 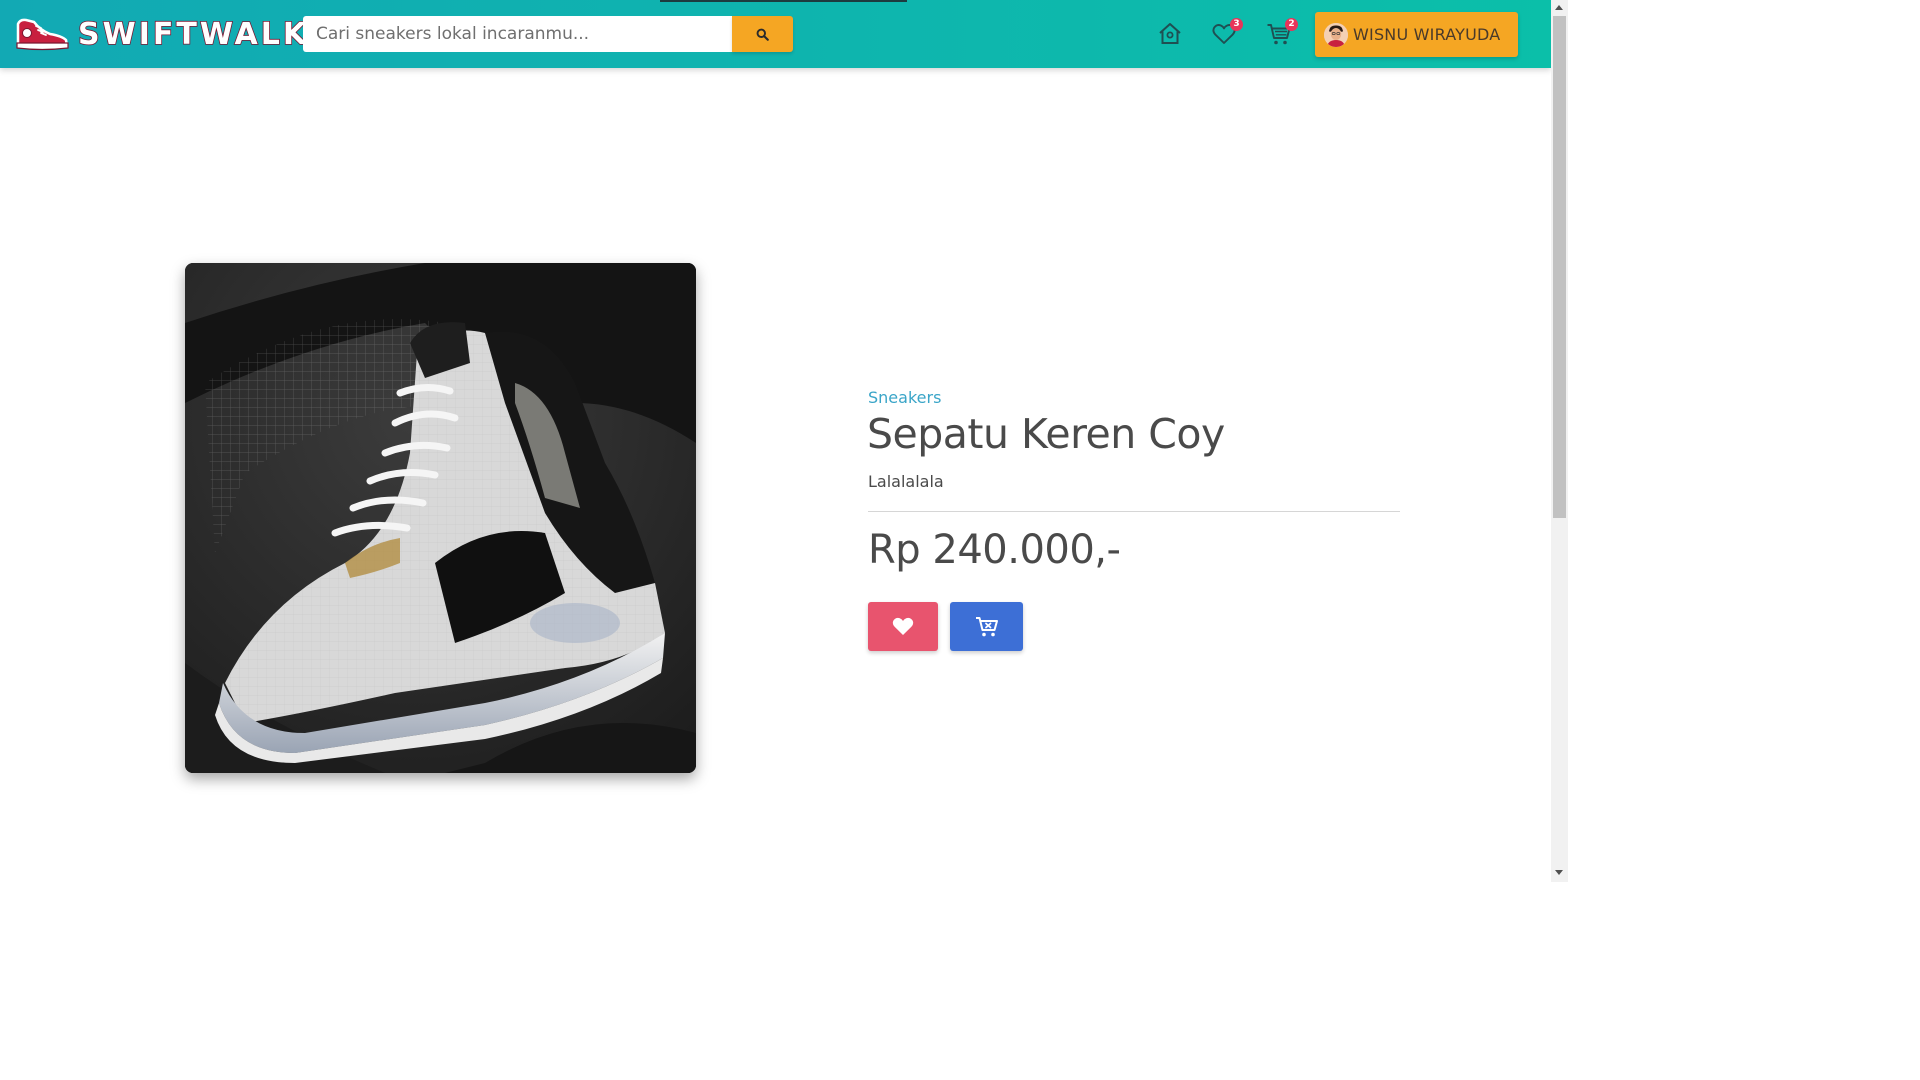 I want to click on wishlist-count-badge: 3, so click(x=1236, y=24).